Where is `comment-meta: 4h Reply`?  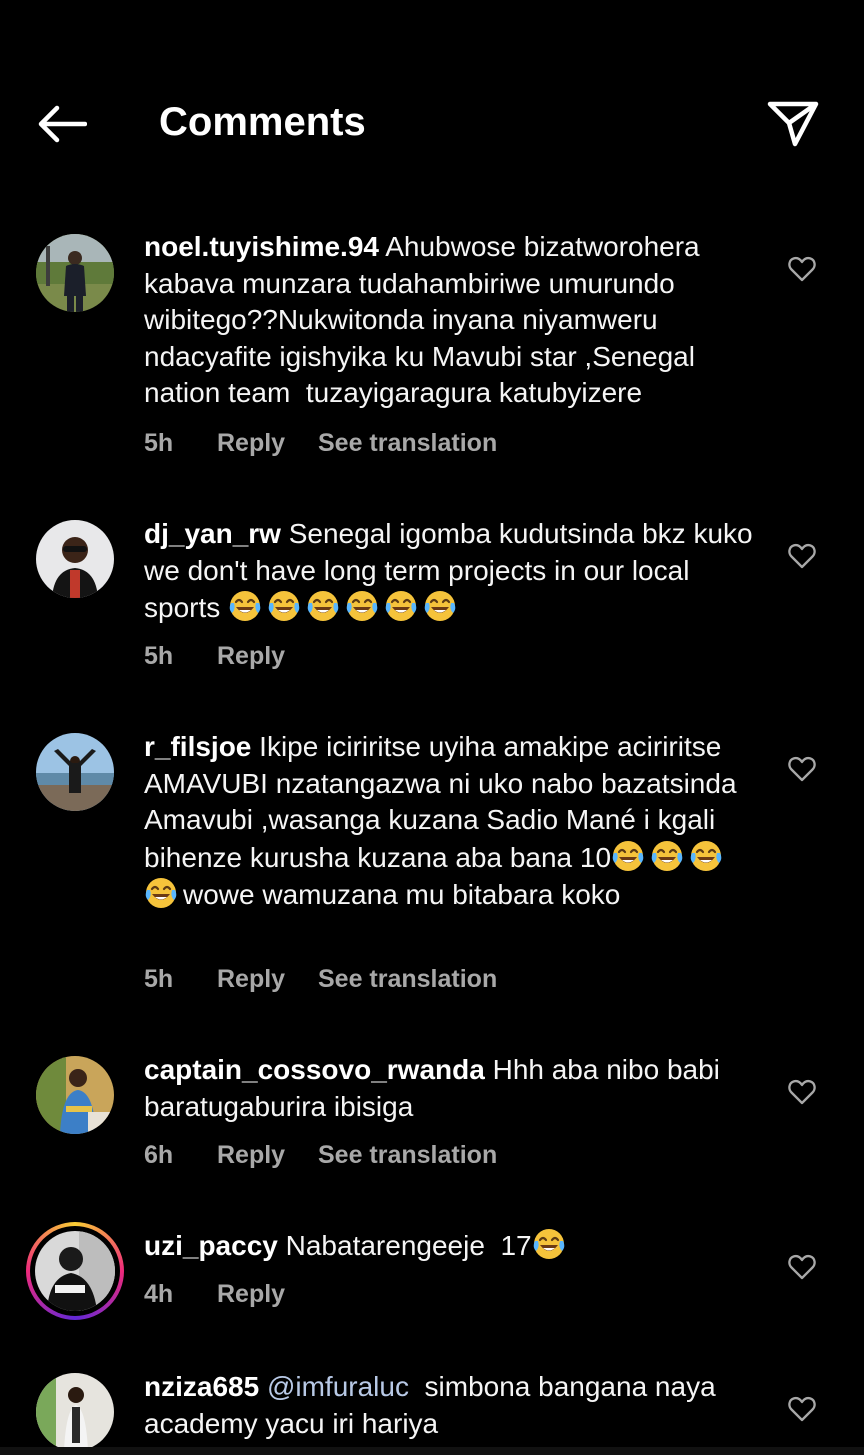 comment-meta: 4h Reply is located at coordinates (231, 1294).